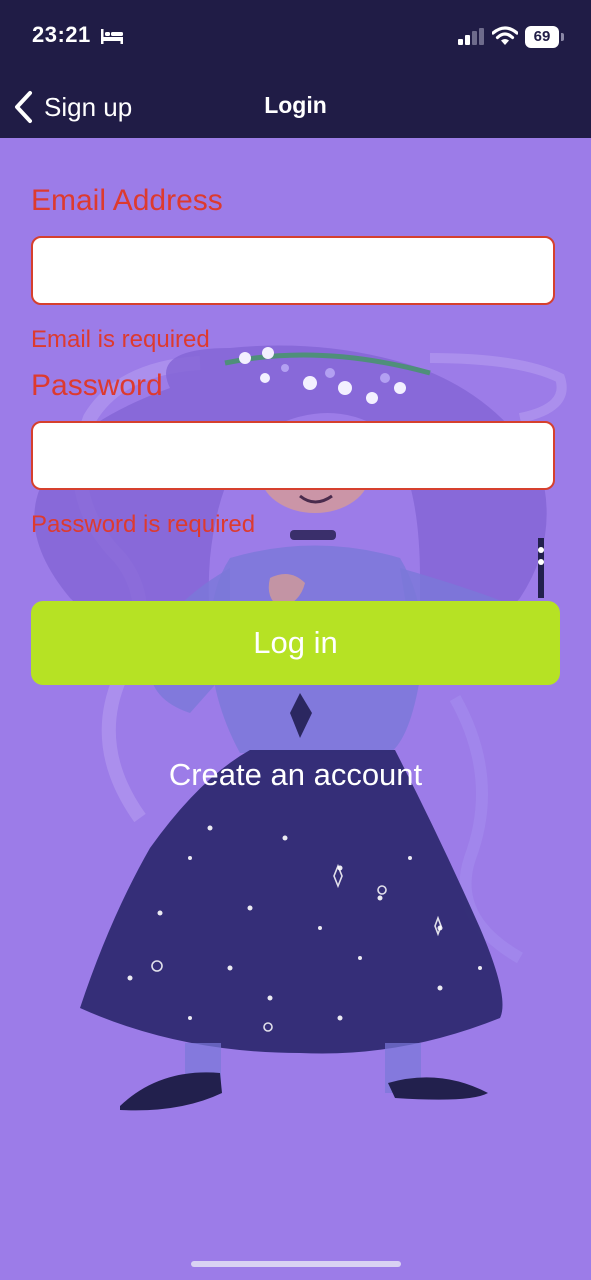 Image resolution: width=591 pixels, height=1280 pixels. I want to click on nav-bar: Sign up Login, so click(295, 107).